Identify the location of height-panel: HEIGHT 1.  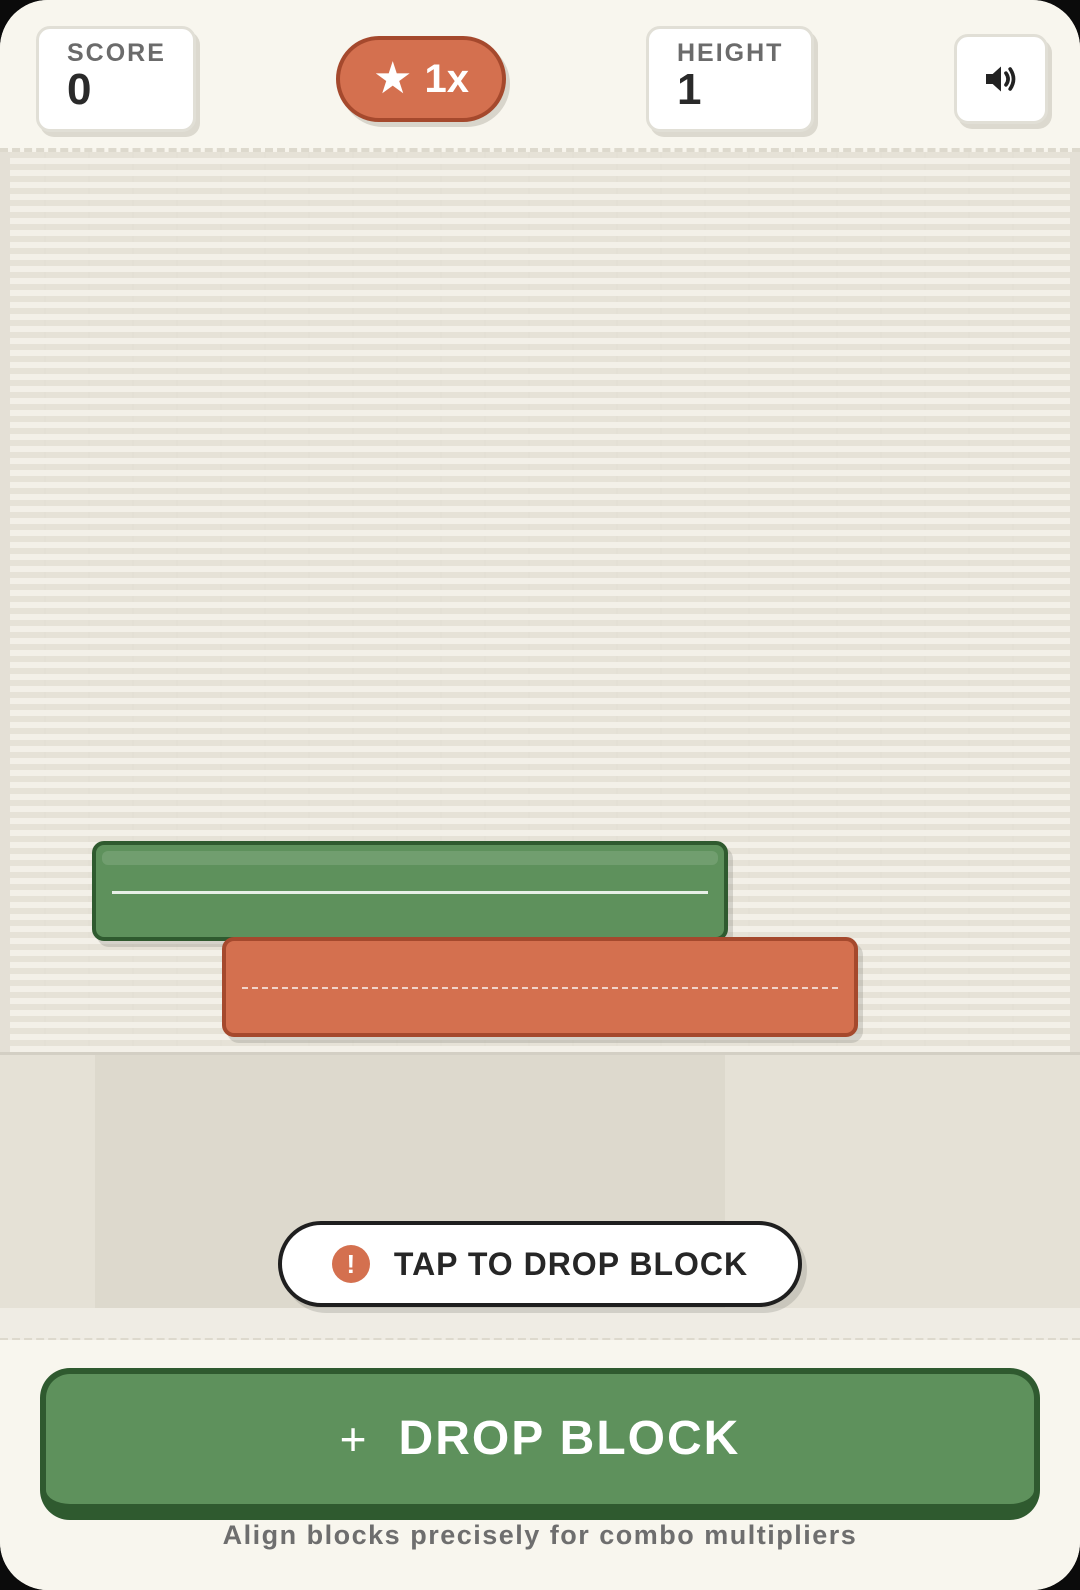
(730, 79).